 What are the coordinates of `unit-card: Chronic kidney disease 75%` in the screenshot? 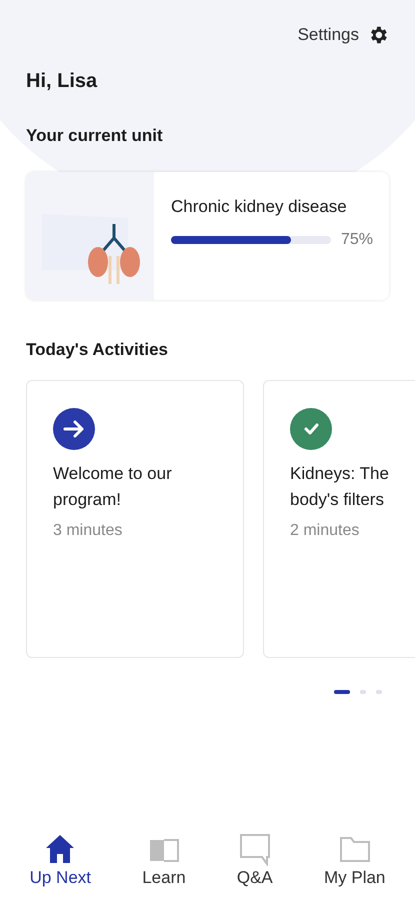 It's located at (207, 236).